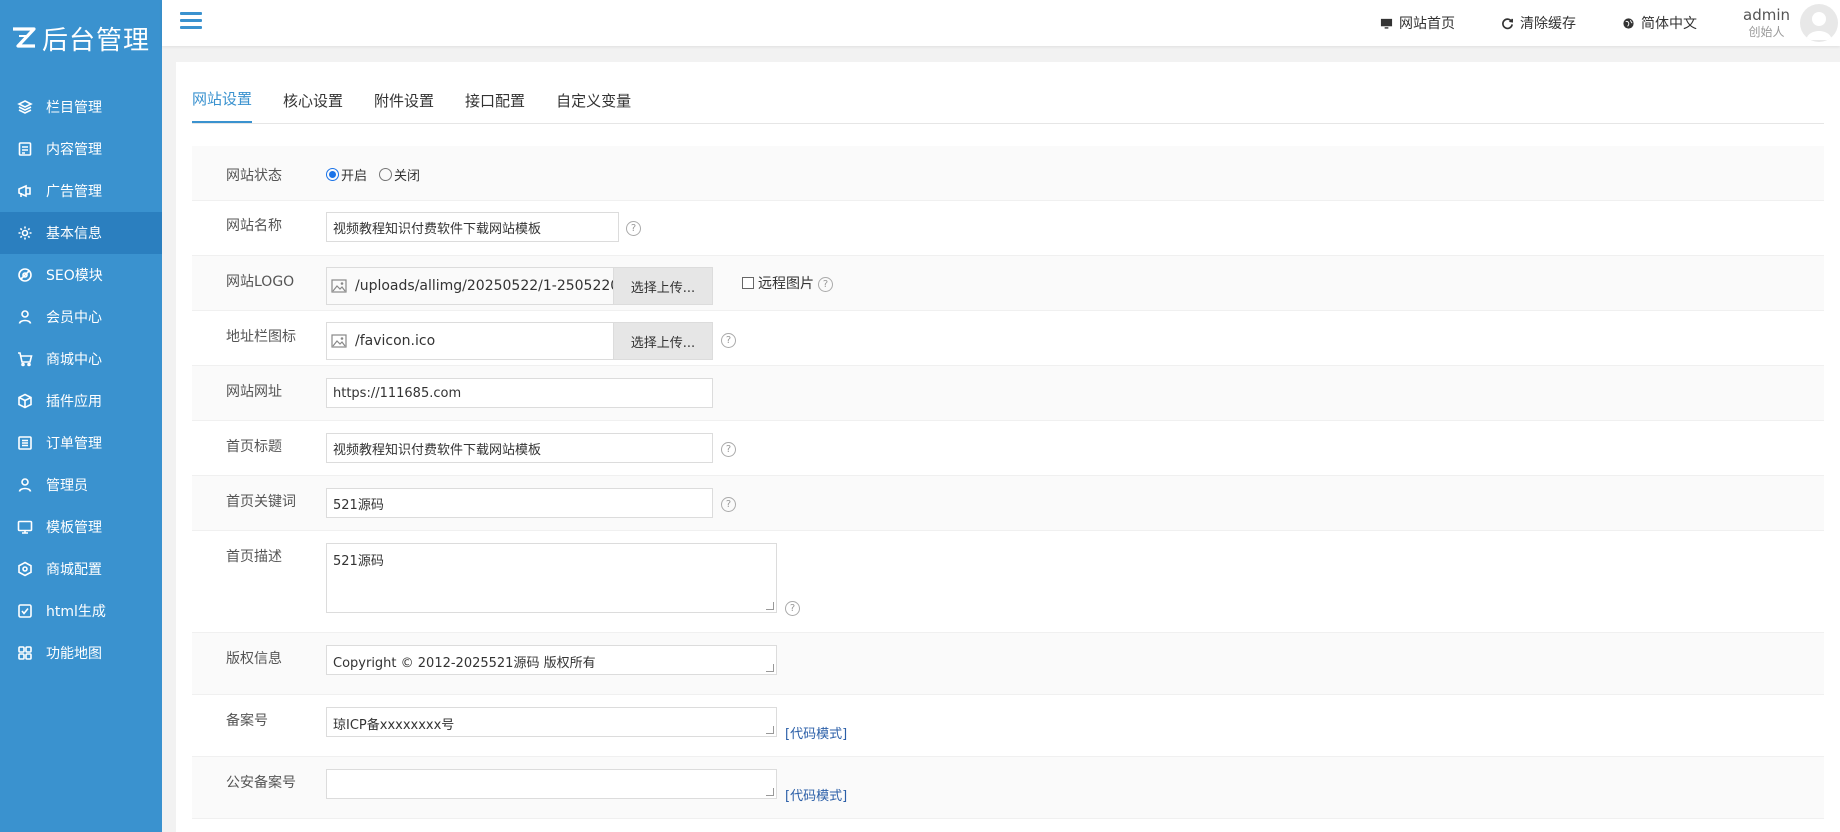  I want to click on tab-core-settings: 核心设置, so click(313, 103).